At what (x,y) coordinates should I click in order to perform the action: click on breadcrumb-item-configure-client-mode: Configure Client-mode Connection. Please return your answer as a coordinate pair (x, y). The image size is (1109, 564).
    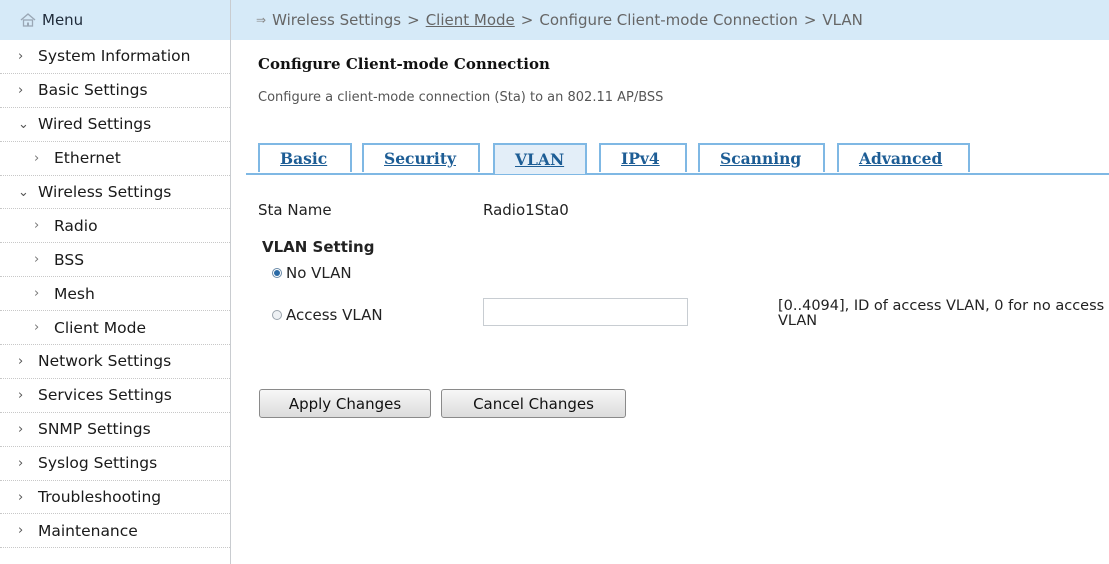
    Looking at the image, I should click on (668, 20).